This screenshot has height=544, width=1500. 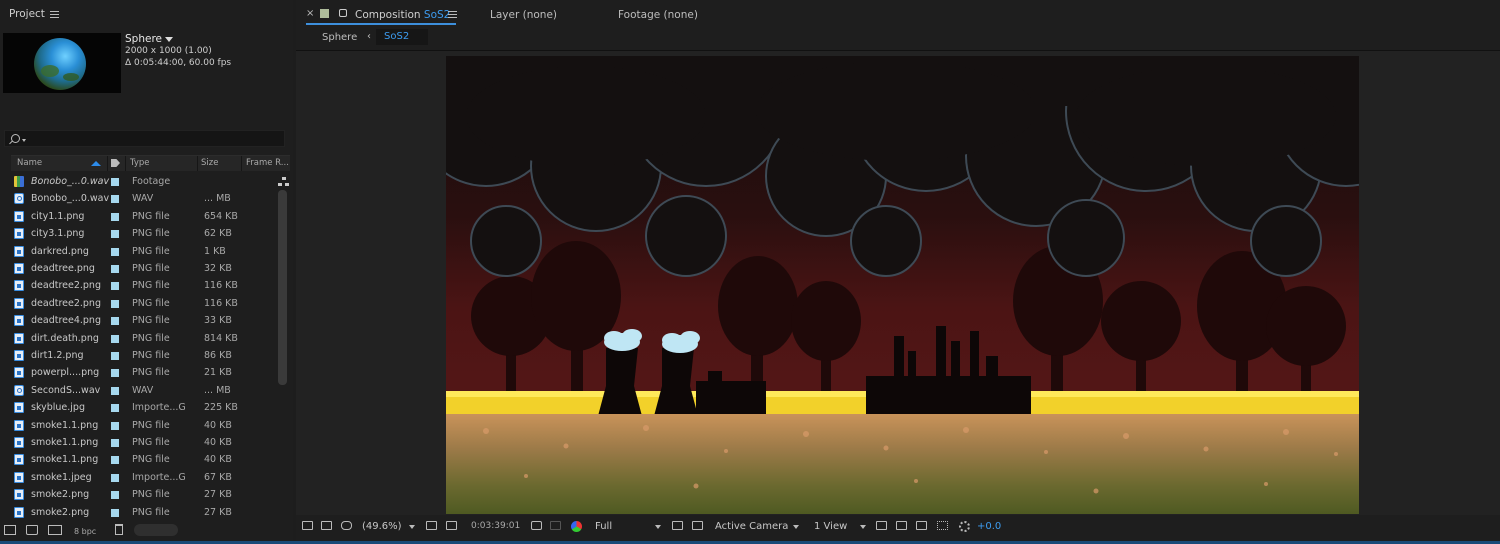 What do you see at coordinates (144, 356) in the screenshot?
I see `file-row: dirt1.2.png PNG file 86 KB` at bounding box center [144, 356].